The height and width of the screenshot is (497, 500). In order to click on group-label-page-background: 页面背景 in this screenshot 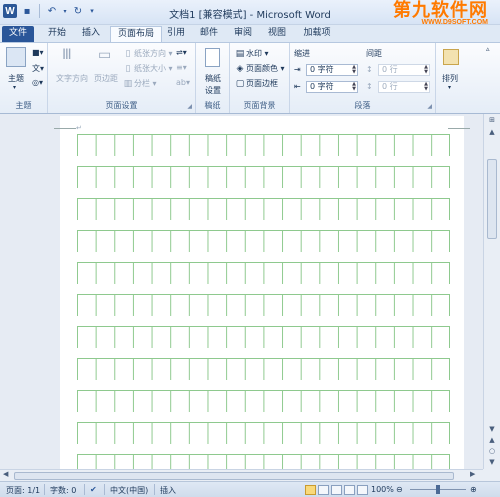, I will do `click(259, 105)`.